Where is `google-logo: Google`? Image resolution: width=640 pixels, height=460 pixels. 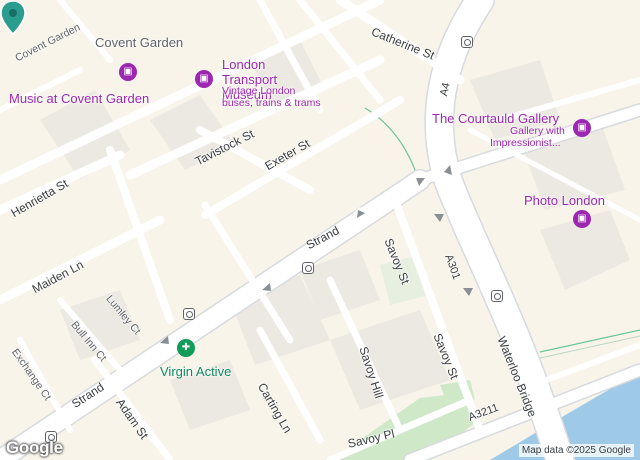 google-logo: Google is located at coordinates (34, 448).